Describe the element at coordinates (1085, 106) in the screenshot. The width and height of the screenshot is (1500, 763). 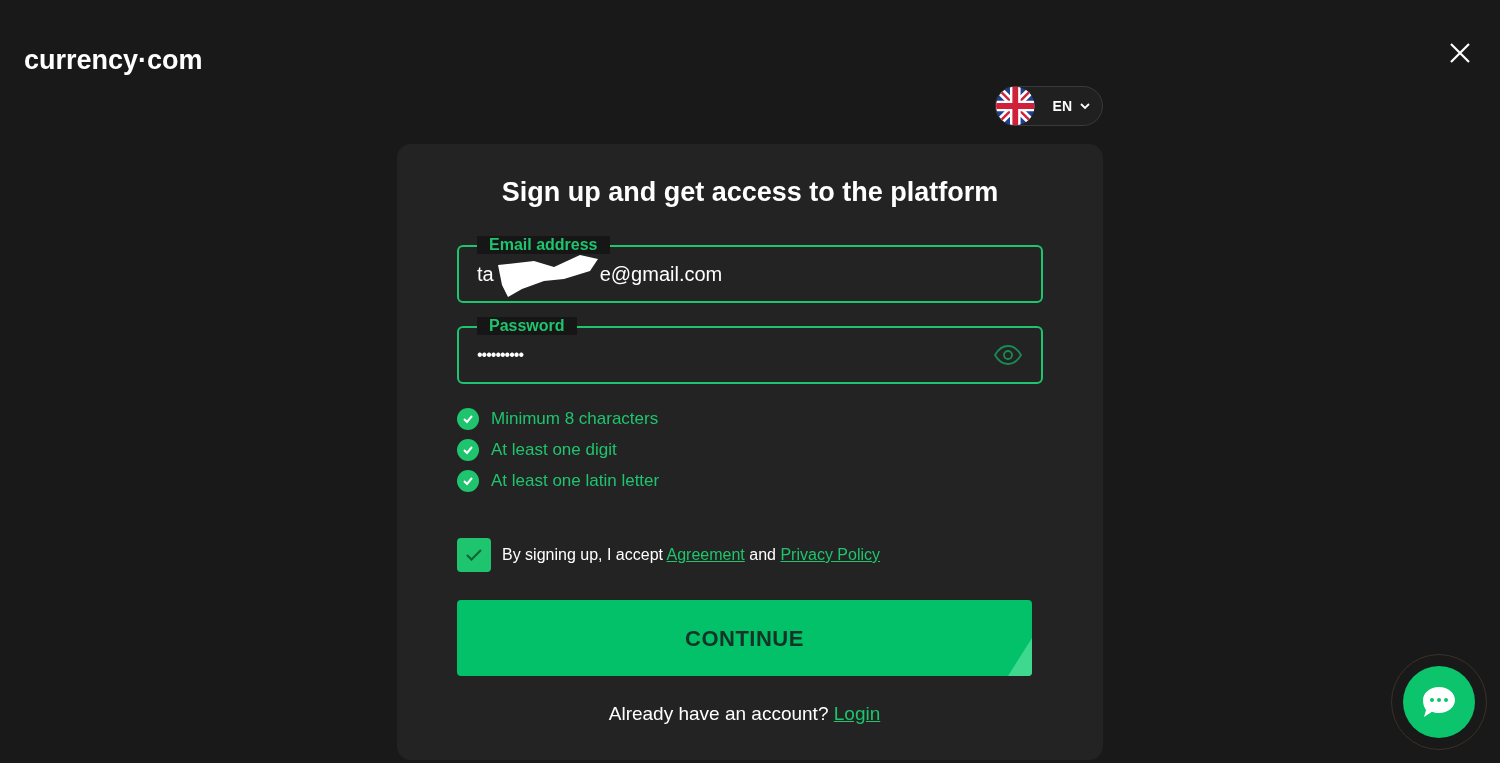
I see `chevron-icon` at that location.